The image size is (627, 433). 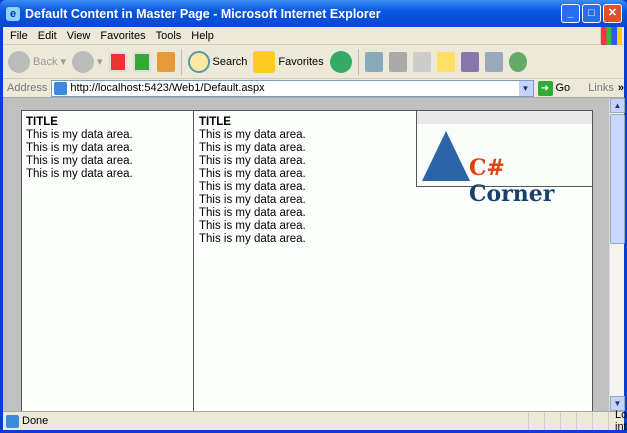 I want to click on toolbar: Back ▾ ▾ Search Favorites, so click(x=313, y=62).